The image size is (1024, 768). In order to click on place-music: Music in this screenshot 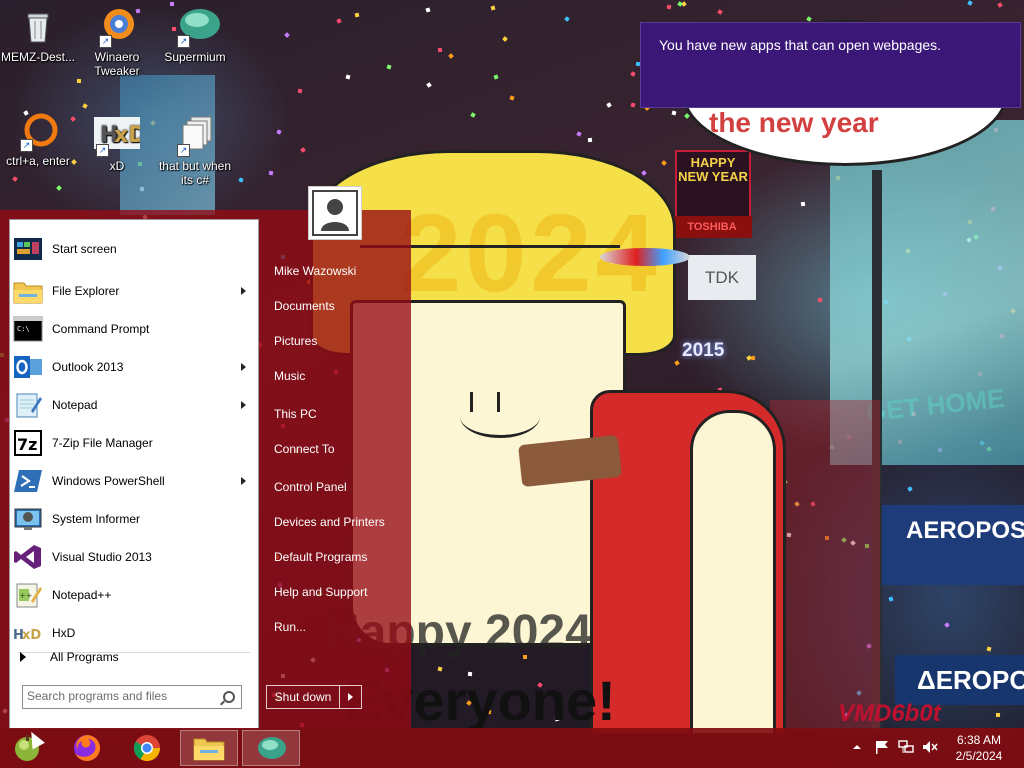, I will do `click(335, 376)`.